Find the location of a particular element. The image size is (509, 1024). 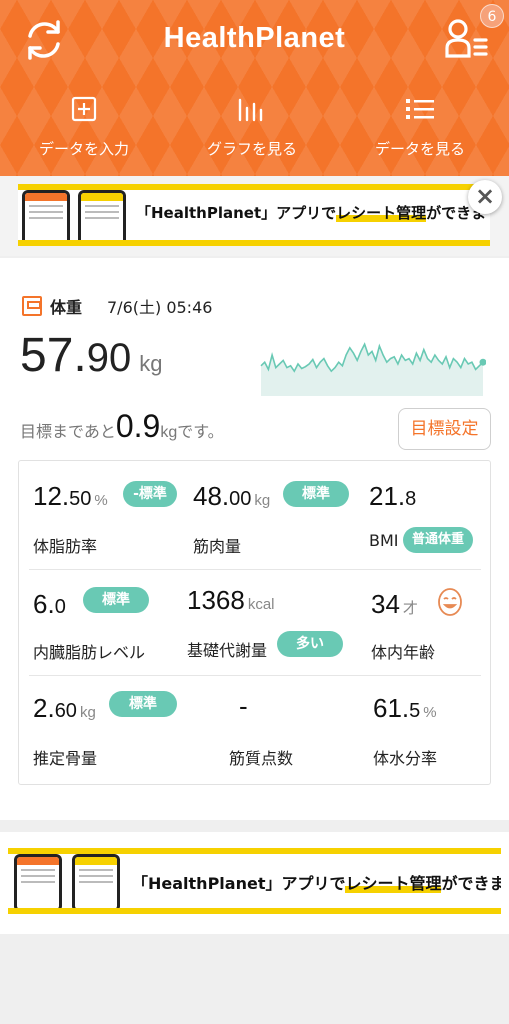

bone-mass-value: 2.60 kg is located at coordinates (64, 708).